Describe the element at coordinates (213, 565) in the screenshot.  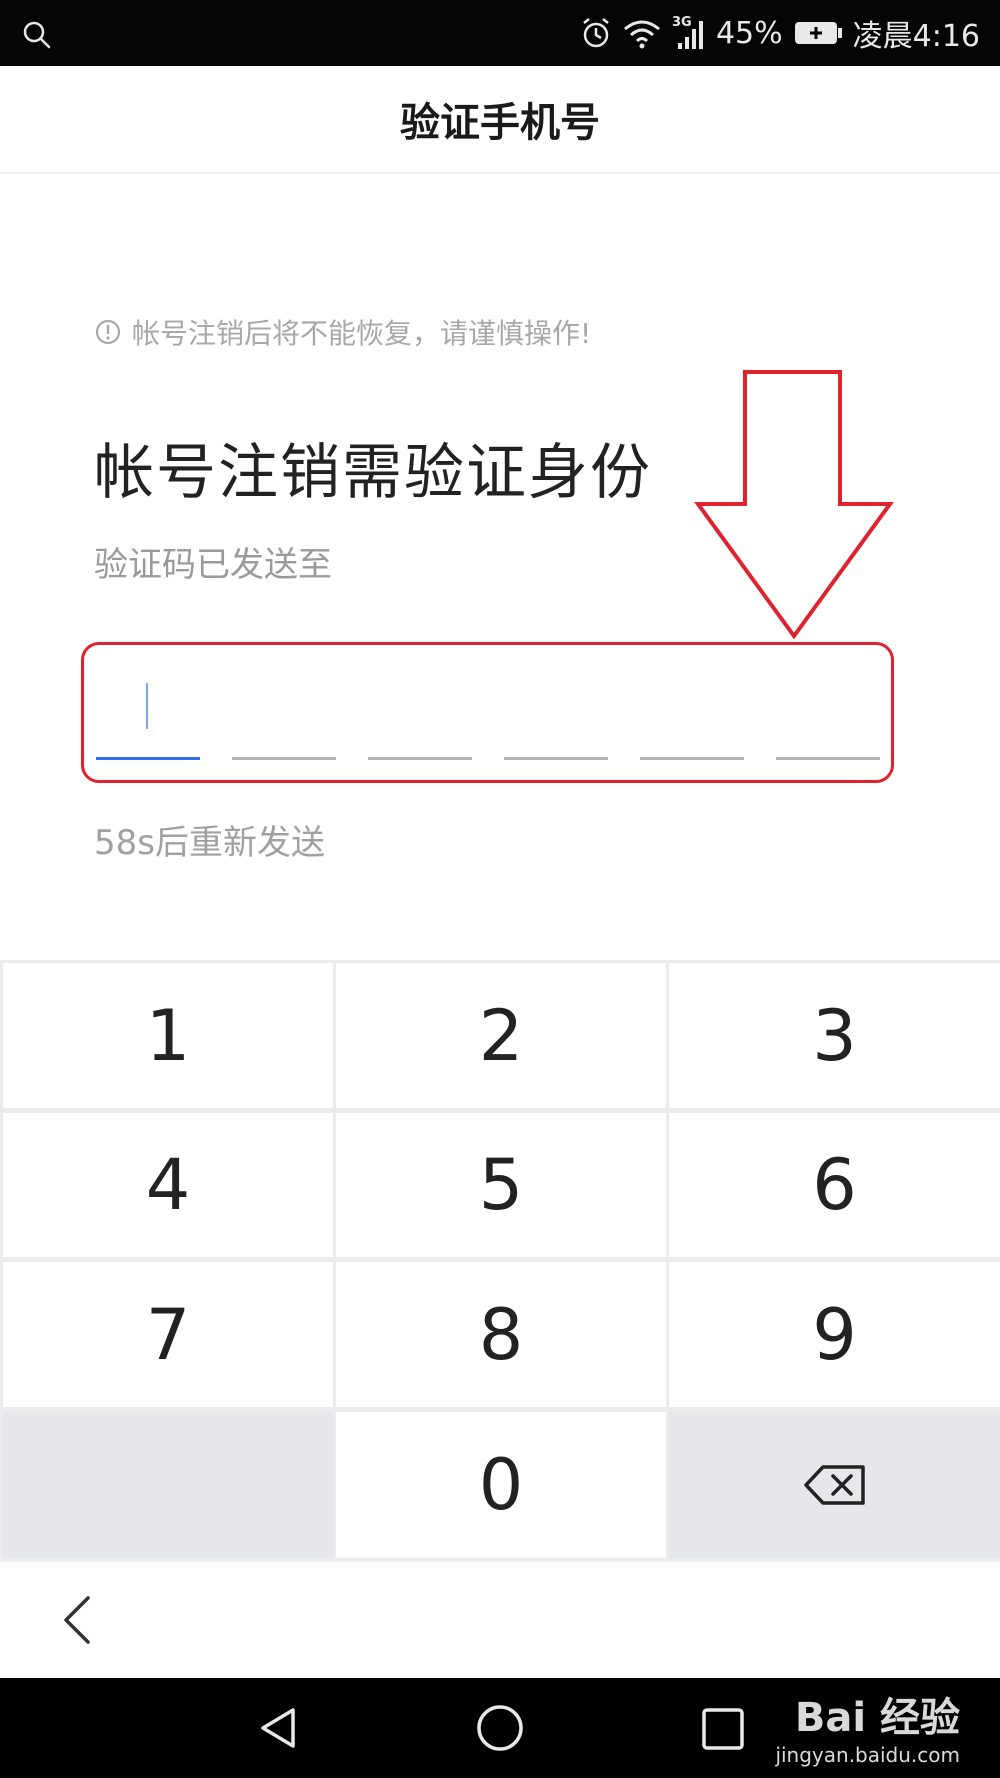
I see `sent-to-text: 验证码已发送至` at that location.